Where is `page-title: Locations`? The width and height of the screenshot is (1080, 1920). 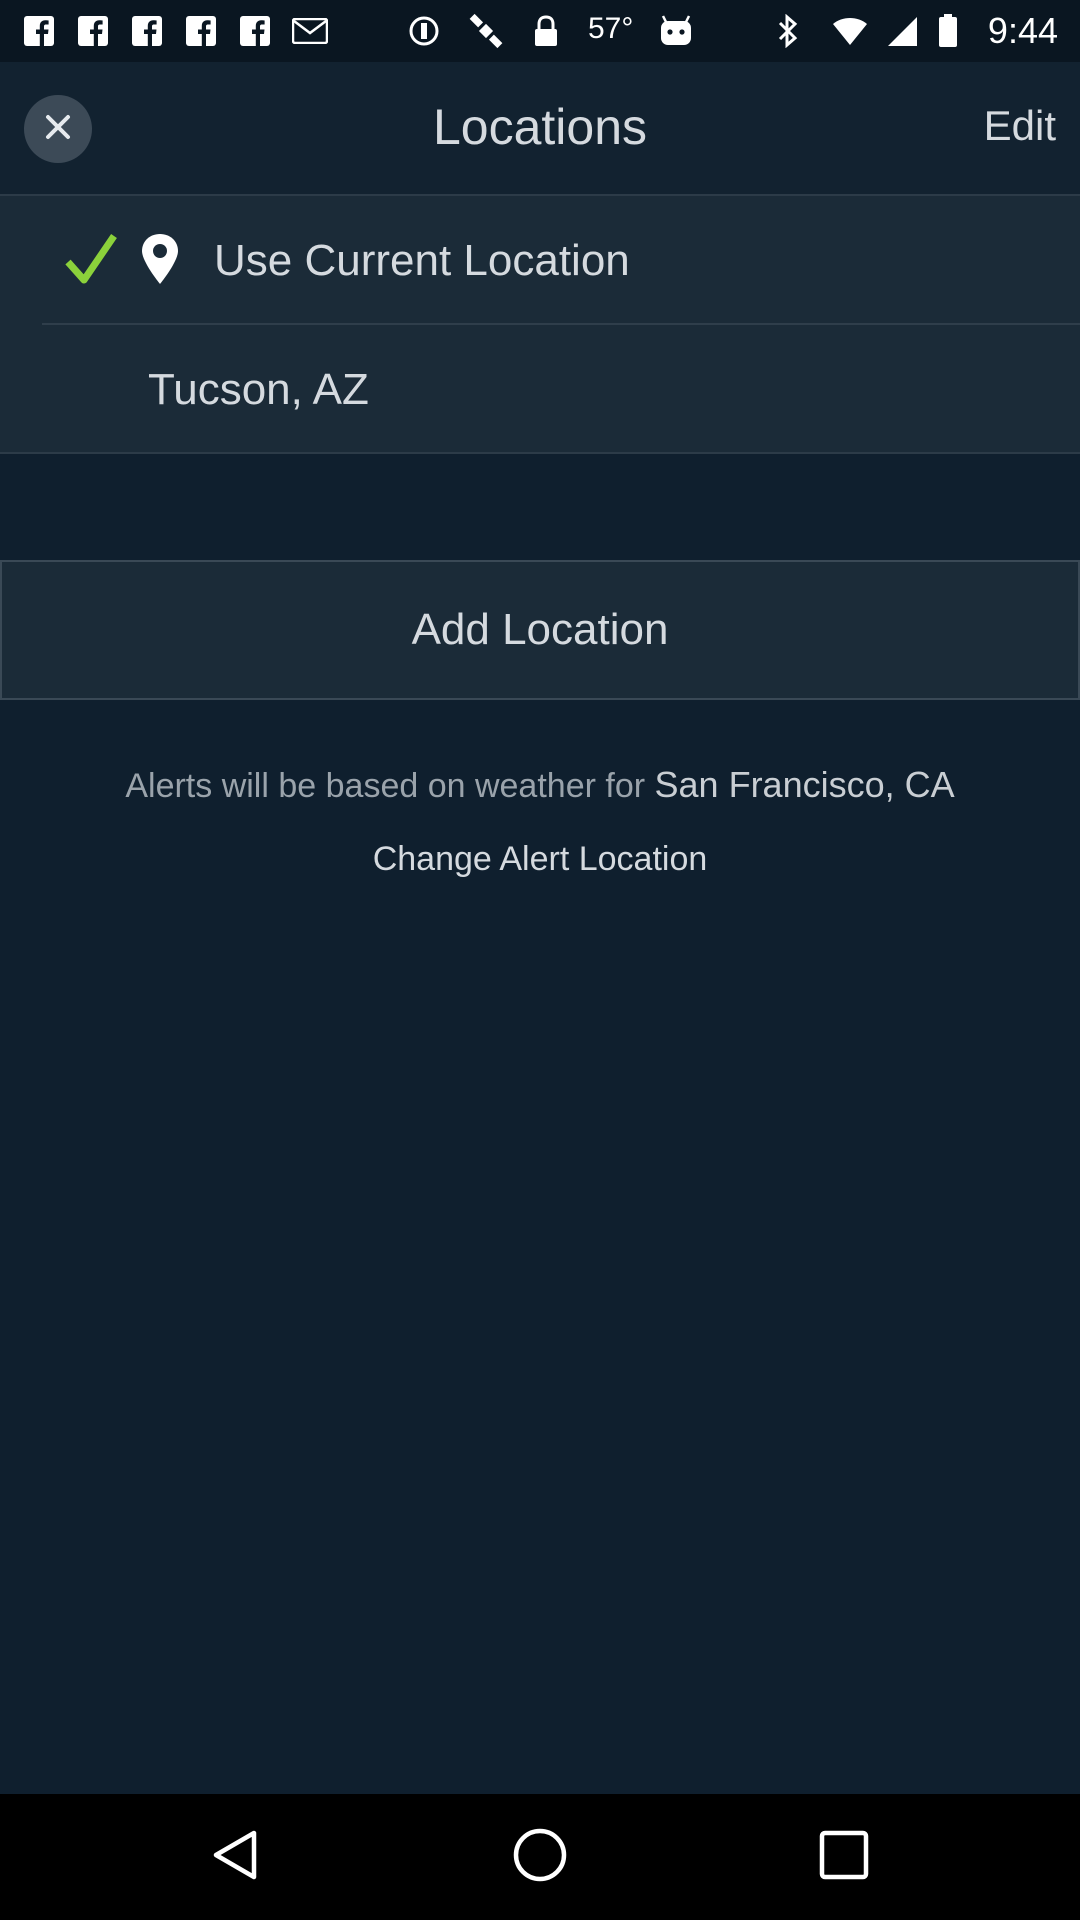 page-title: Locations is located at coordinates (540, 127).